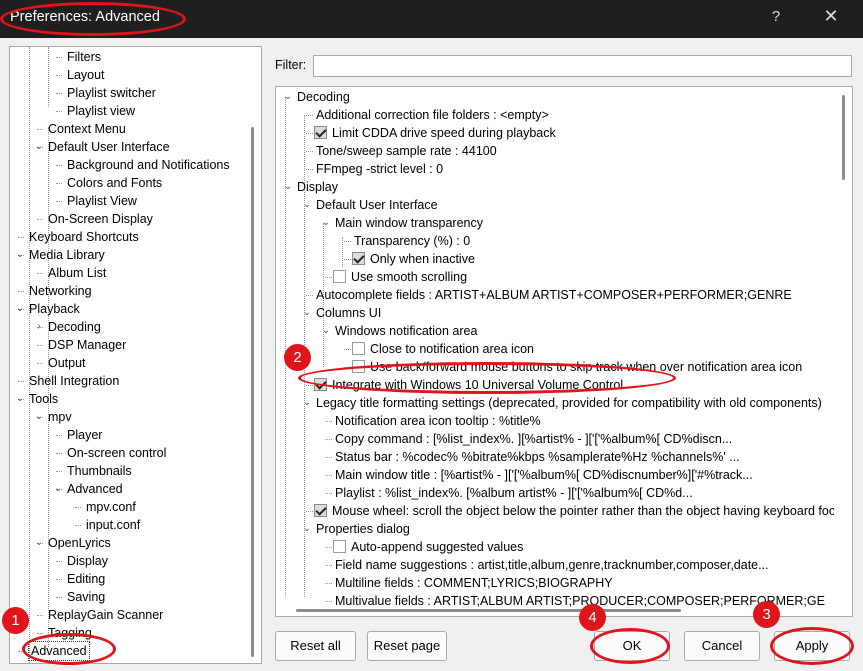 The image size is (863, 671). Describe the element at coordinates (126, 579) in the screenshot. I see `tree-item-editing: Editing` at that location.